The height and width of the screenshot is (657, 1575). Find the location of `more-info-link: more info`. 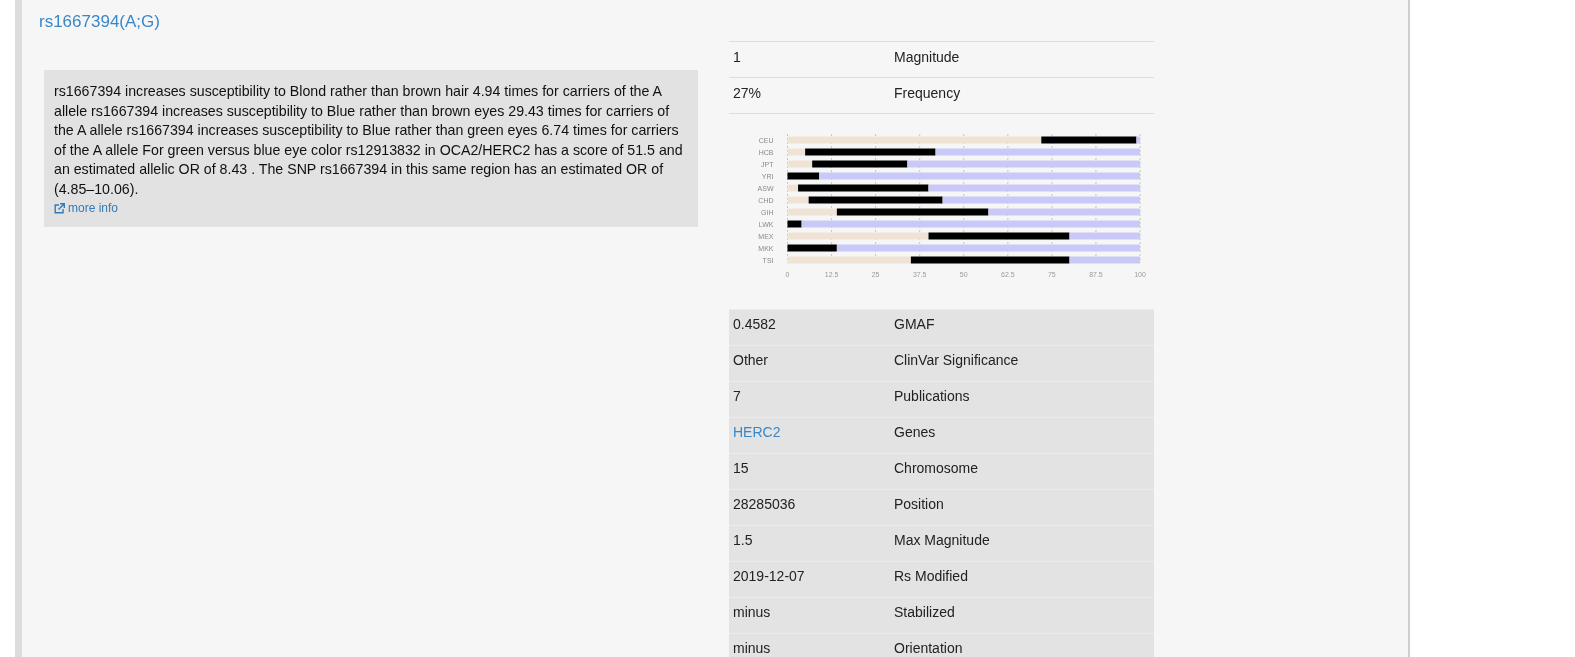

more-info-link: more info is located at coordinates (86, 208).